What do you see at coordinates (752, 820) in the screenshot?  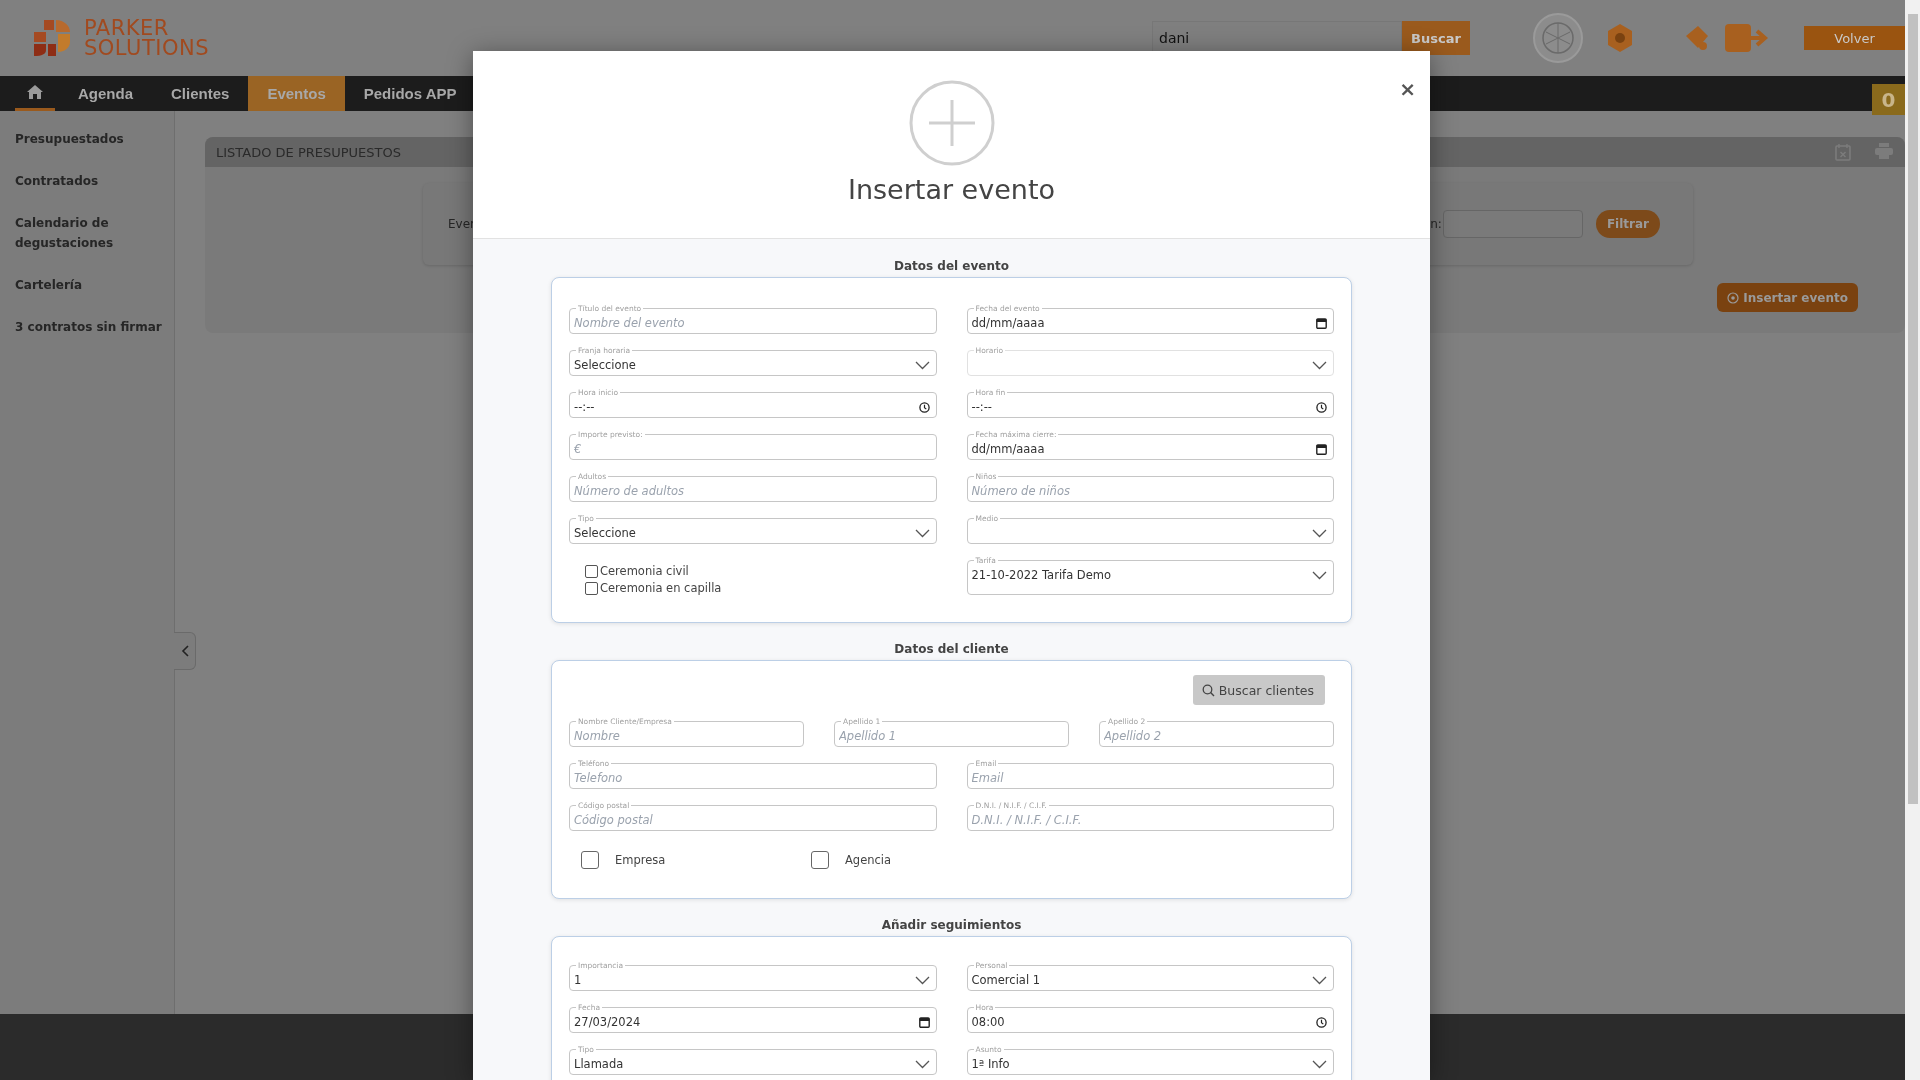 I see `text-input: Código postal` at bounding box center [752, 820].